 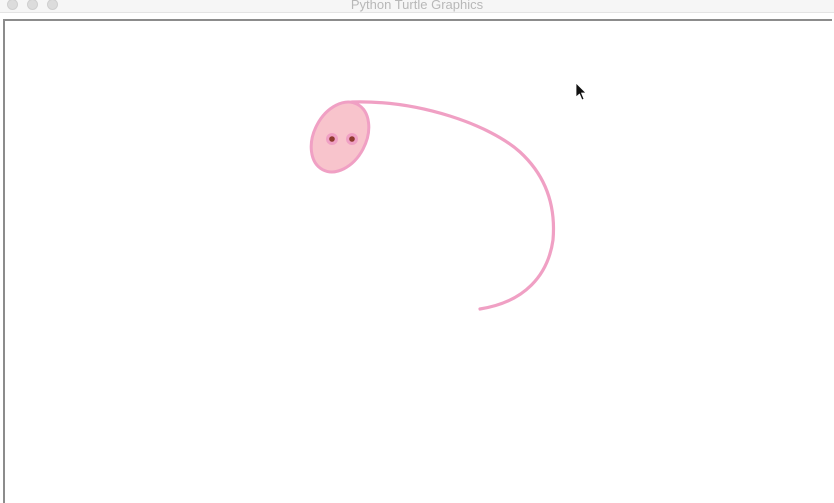 I want to click on turtle-tail-curve, so click(x=453, y=205).